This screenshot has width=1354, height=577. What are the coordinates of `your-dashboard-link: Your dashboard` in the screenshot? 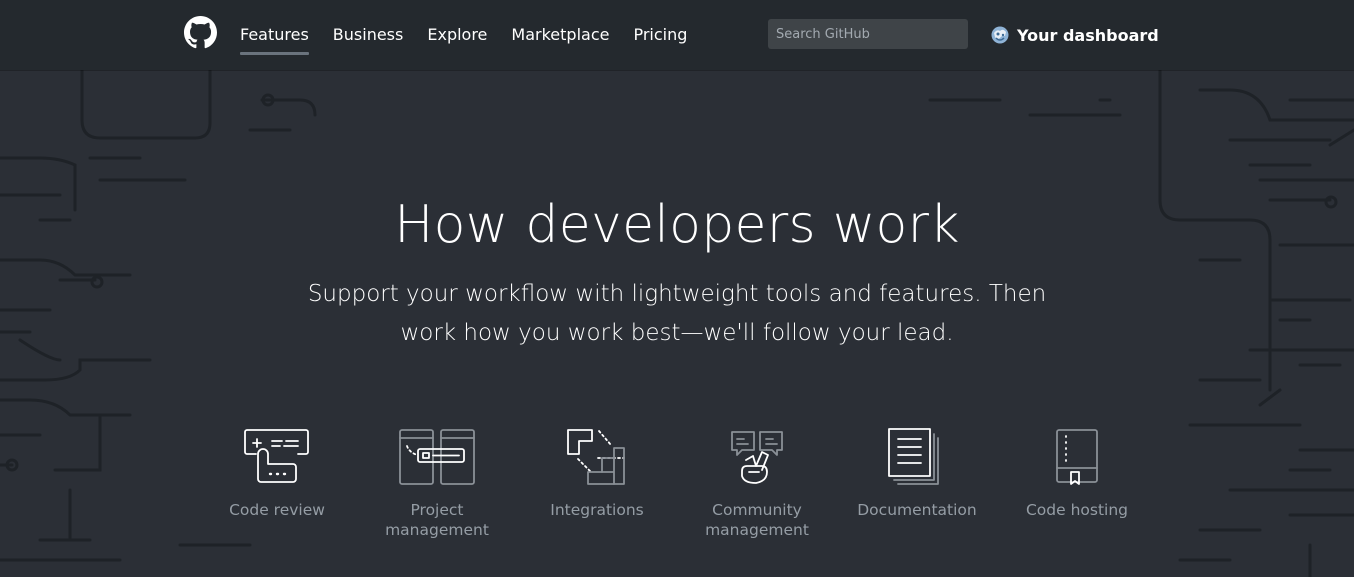 It's located at (1075, 35).